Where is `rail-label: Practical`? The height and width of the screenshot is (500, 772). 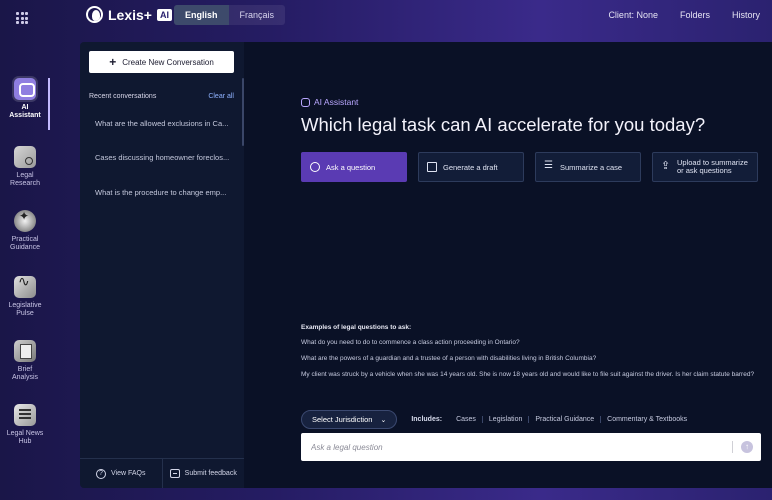 rail-label: Practical is located at coordinates (25, 239).